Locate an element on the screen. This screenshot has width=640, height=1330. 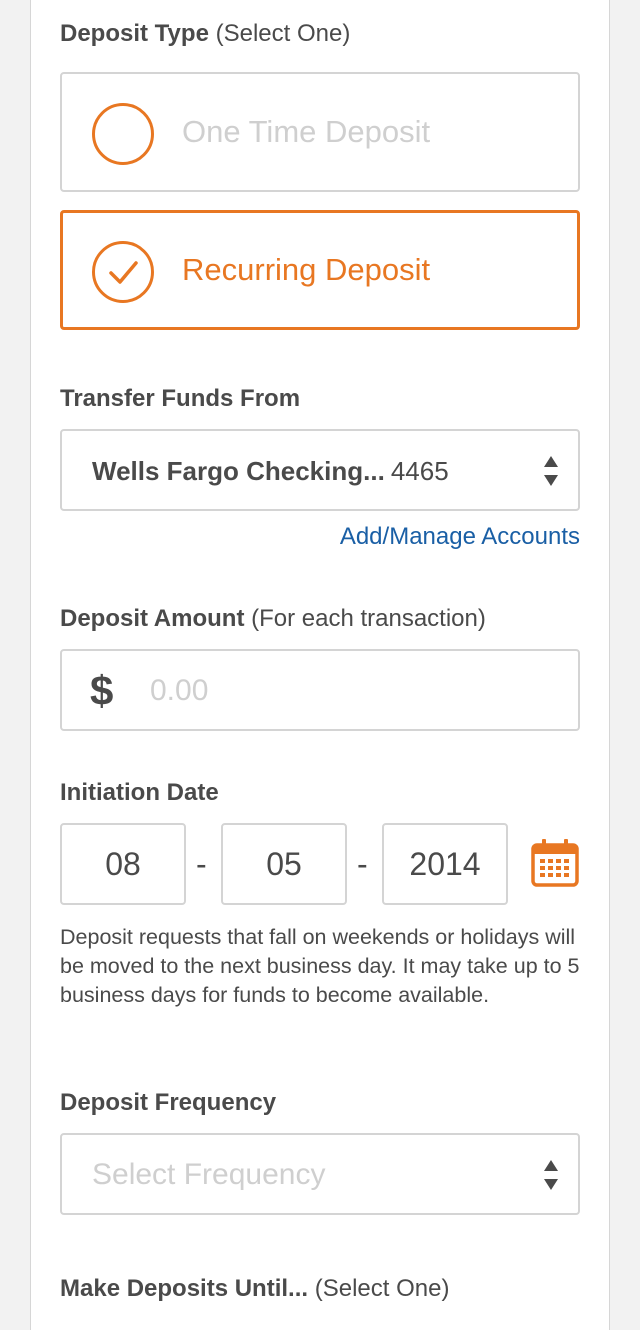
deposit-frequency-select: Select Frequency is located at coordinates (320, 1174).